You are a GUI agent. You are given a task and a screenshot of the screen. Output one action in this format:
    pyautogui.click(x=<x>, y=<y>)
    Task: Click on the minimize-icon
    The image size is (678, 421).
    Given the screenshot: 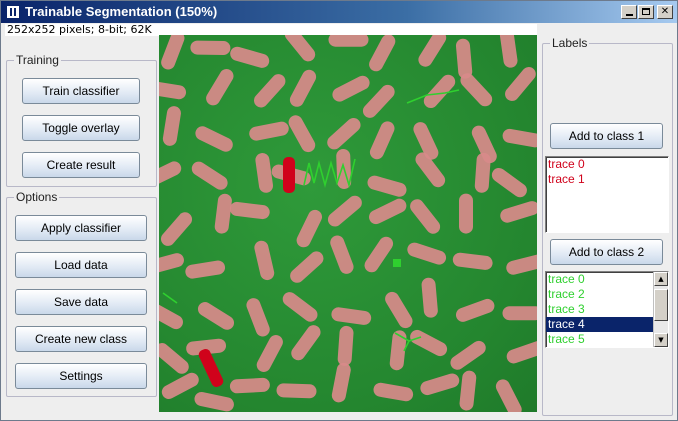 What is the action you would take?
    pyautogui.click(x=629, y=15)
    